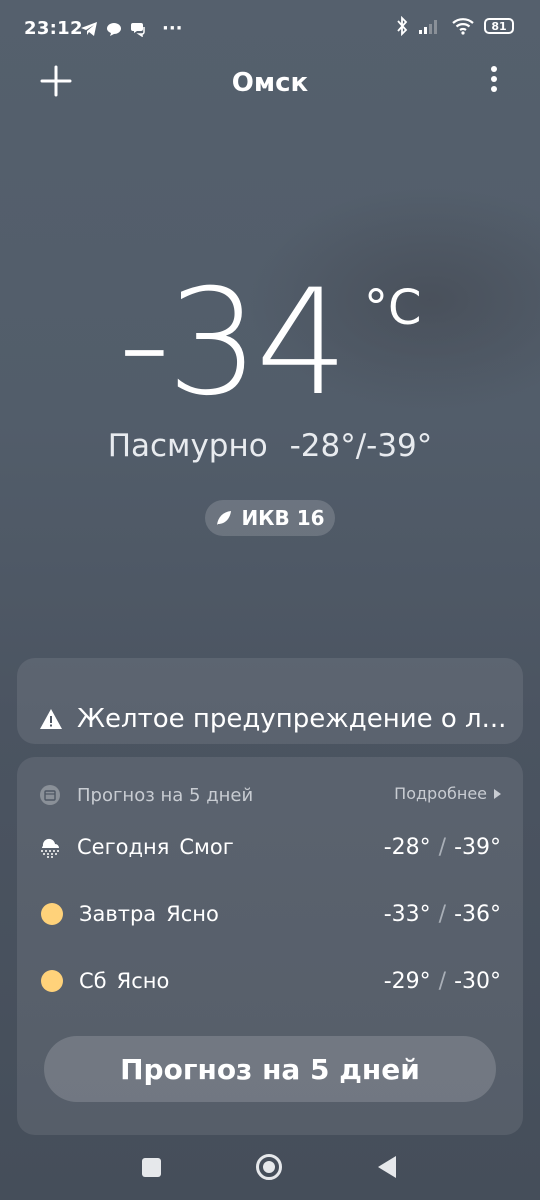 This screenshot has width=540, height=1200. Describe the element at coordinates (51, 719) in the screenshot. I see `warning-icon` at that location.